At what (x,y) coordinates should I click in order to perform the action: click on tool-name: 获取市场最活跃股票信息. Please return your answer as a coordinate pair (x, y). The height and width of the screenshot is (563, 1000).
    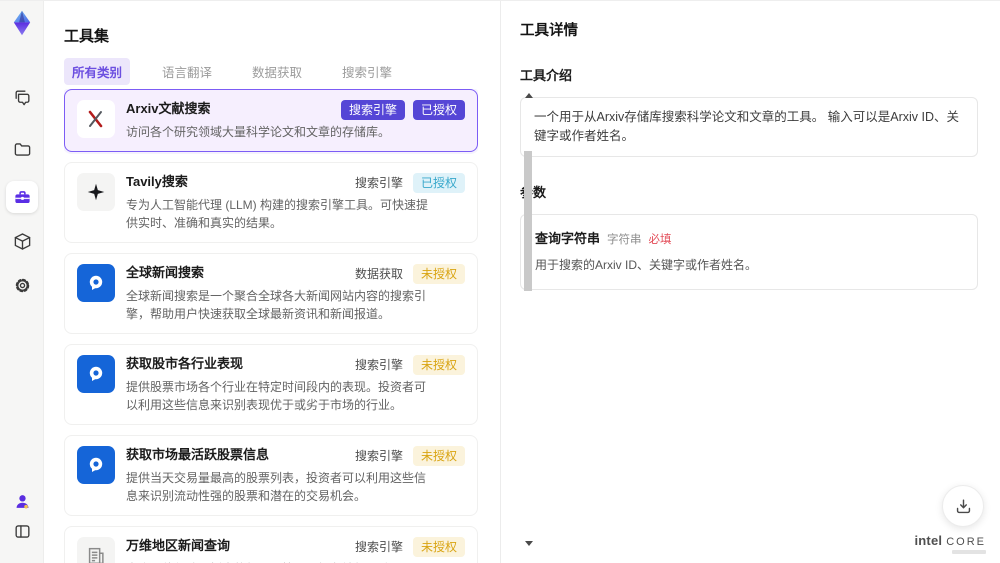
    Looking at the image, I should click on (198, 454).